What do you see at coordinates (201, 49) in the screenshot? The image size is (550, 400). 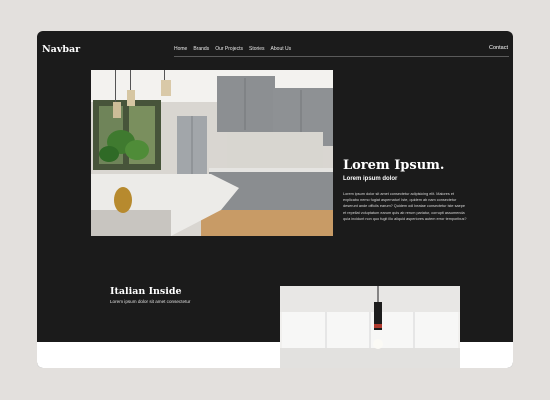 I see `nav-link-brands: Brands` at bounding box center [201, 49].